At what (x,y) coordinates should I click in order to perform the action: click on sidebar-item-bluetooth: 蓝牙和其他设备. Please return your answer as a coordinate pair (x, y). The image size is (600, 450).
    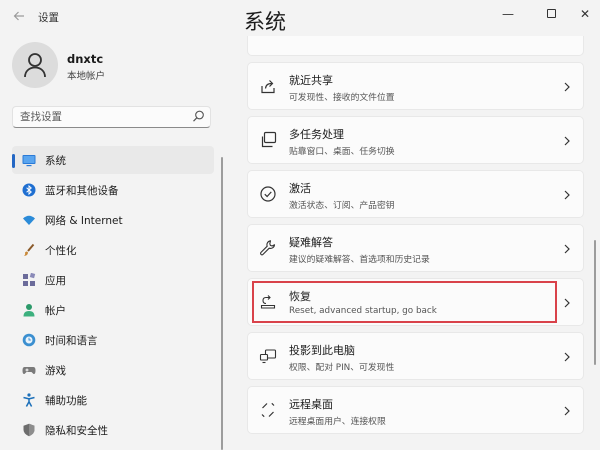
    Looking at the image, I should click on (113, 190).